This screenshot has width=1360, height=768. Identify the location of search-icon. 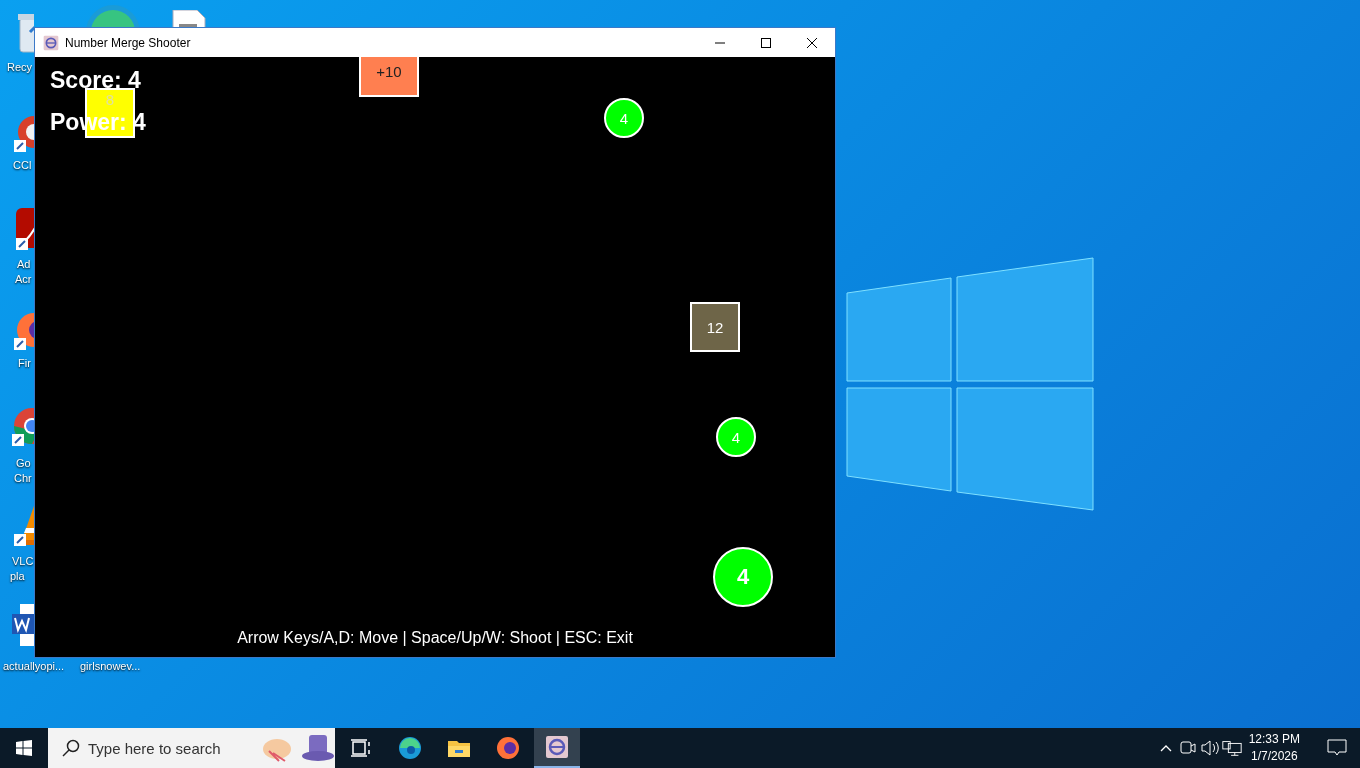
(71, 748).